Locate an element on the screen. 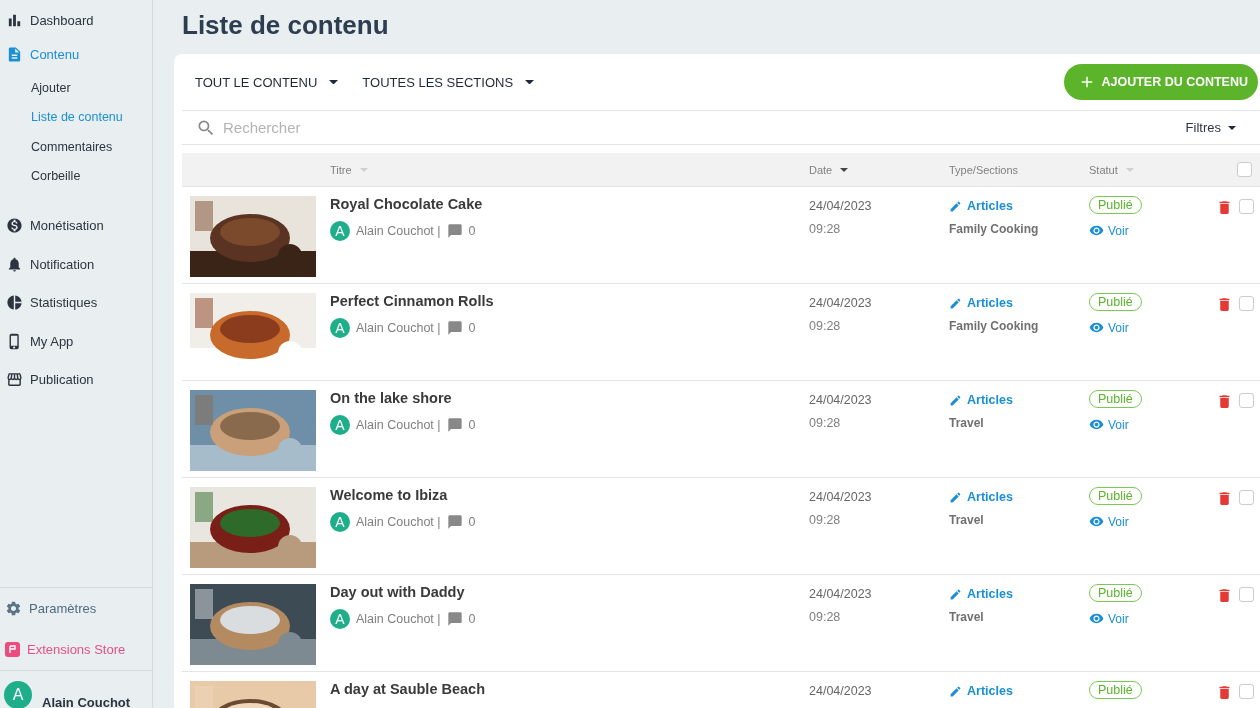 The width and height of the screenshot is (1260, 708). sidebar-item: Contenu is located at coordinates (76, 54).